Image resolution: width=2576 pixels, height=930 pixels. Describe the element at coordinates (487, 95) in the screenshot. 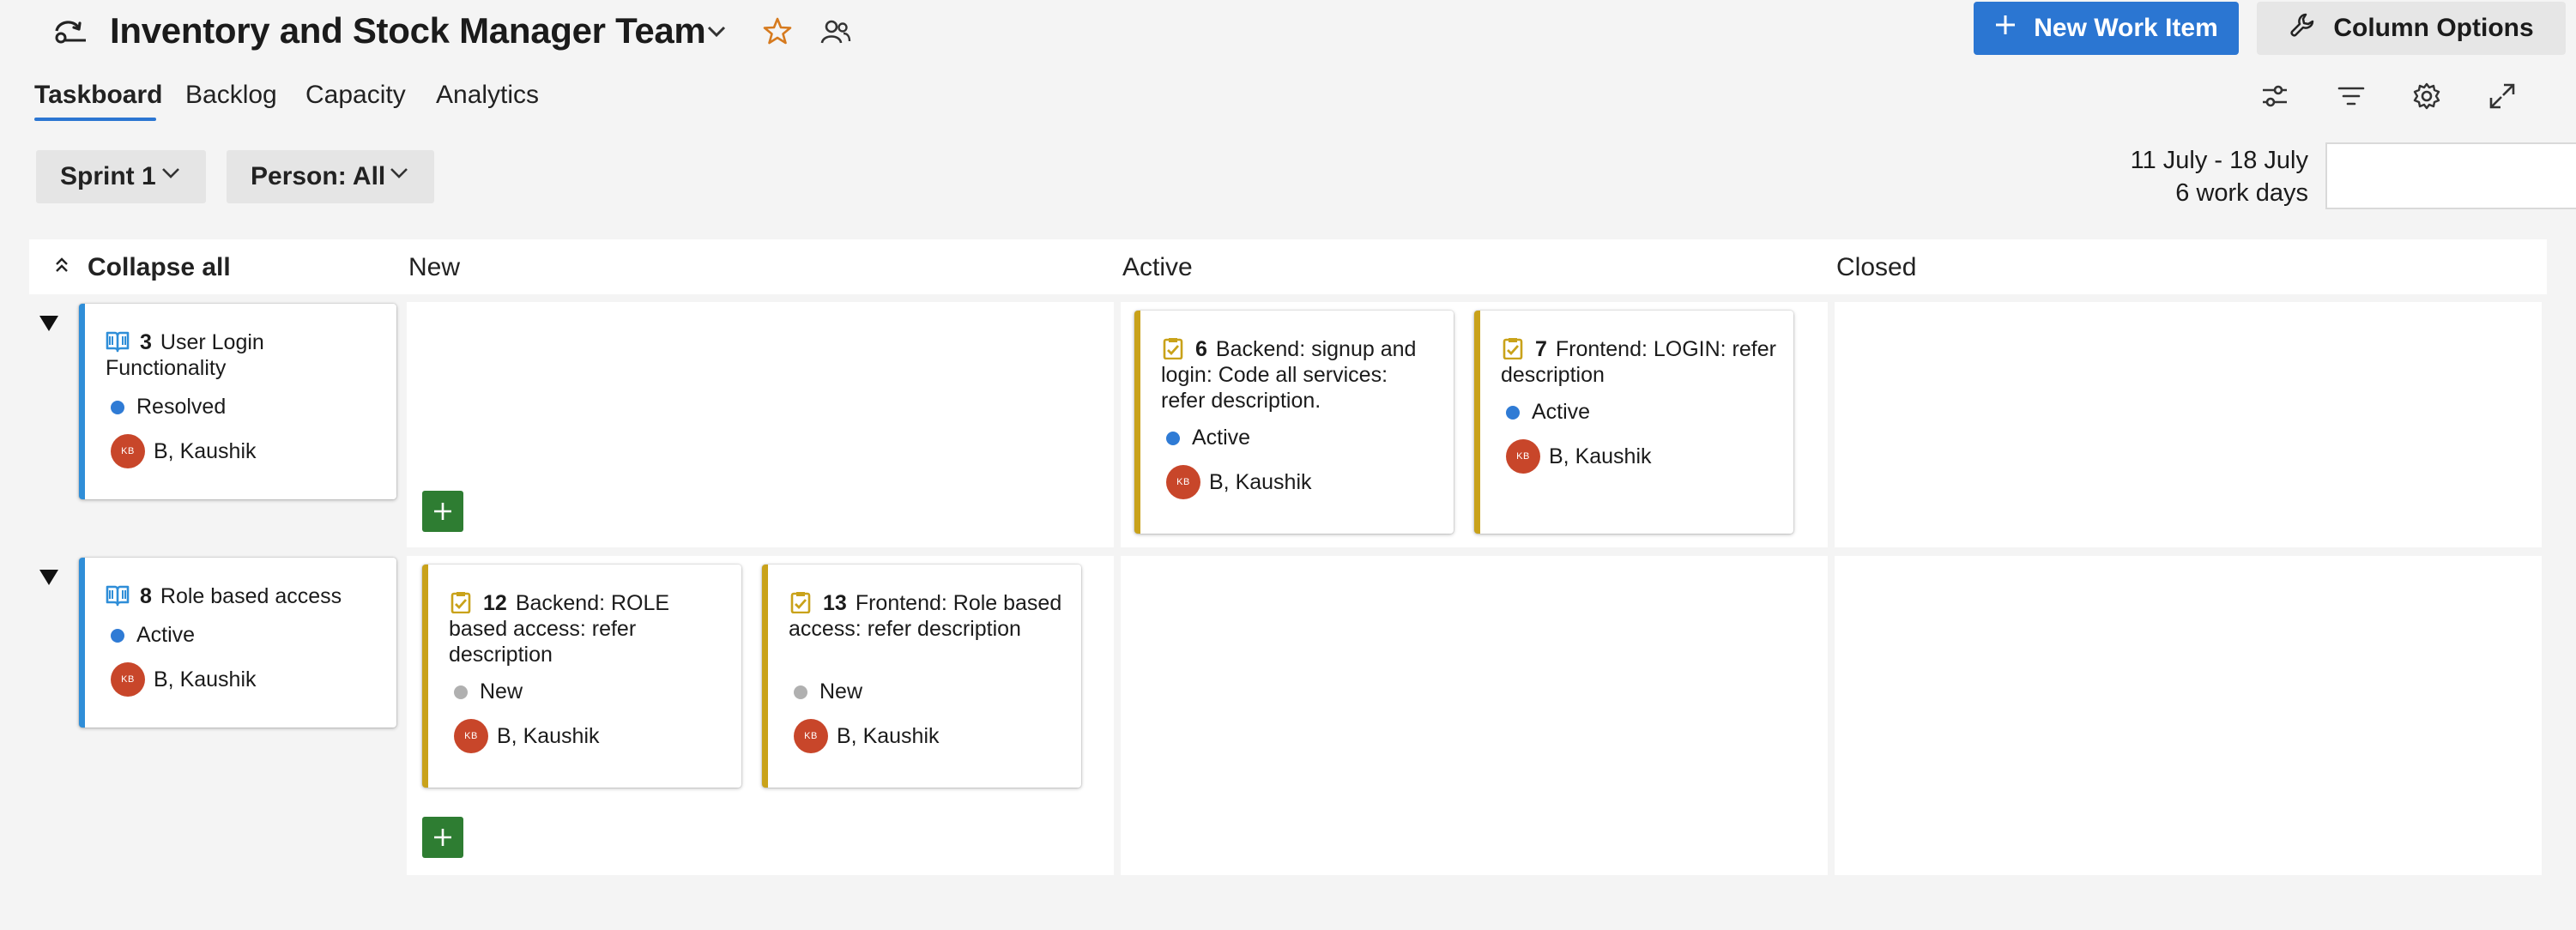

I see `tab-analytics: Analytics` at that location.